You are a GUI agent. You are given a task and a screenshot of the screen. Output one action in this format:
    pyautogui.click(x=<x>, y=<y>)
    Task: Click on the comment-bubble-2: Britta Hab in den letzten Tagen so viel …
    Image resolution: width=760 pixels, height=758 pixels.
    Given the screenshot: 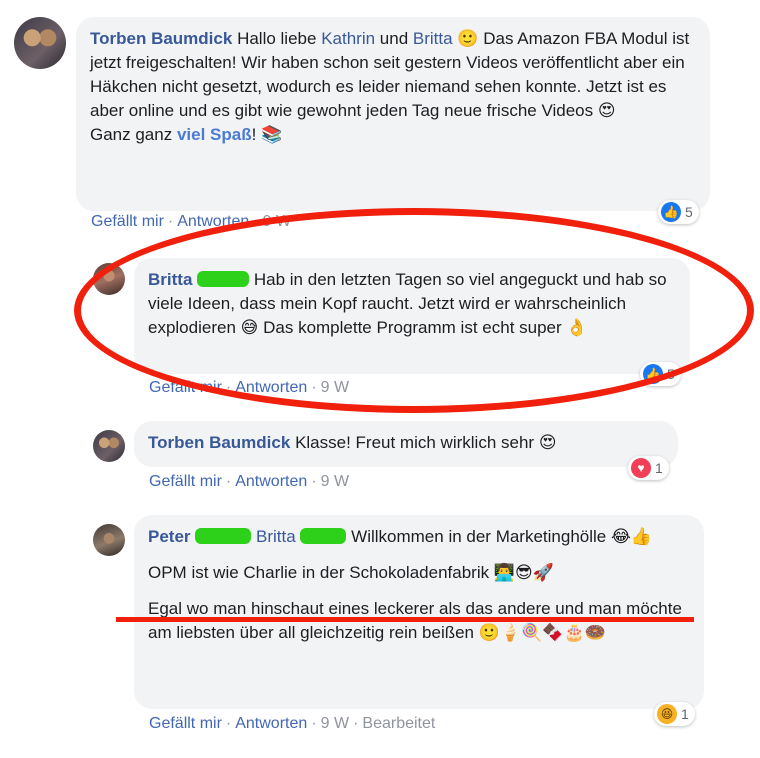 What is the action you would take?
    pyautogui.click(x=412, y=316)
    